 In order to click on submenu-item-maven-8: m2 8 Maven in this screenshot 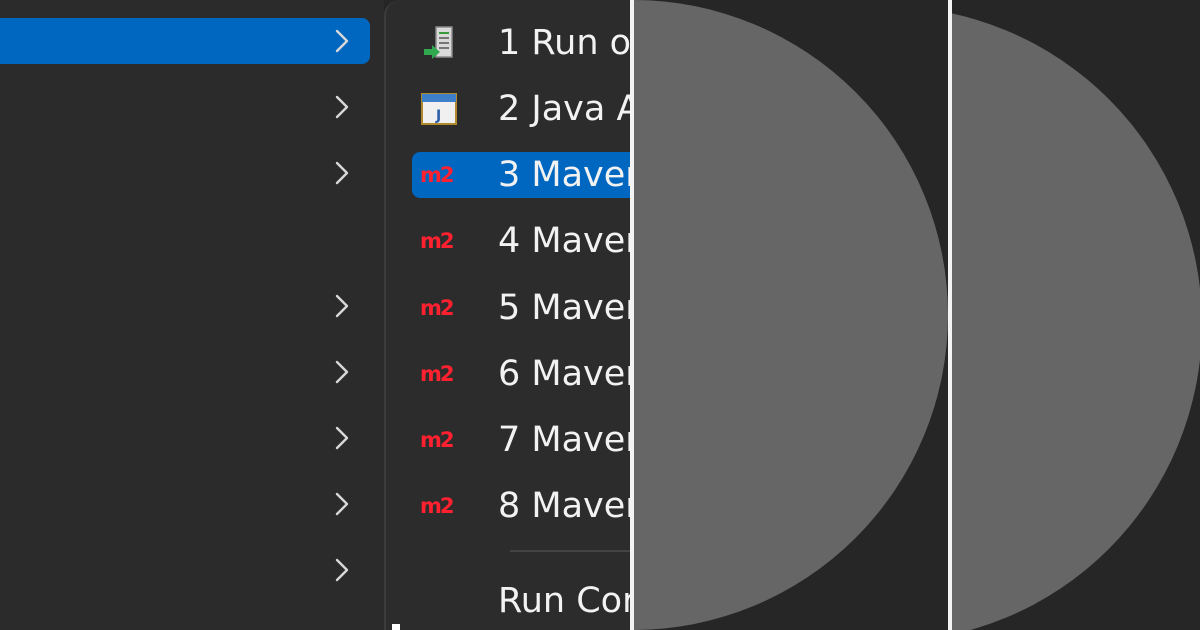, I will do `click(521, 506)`.